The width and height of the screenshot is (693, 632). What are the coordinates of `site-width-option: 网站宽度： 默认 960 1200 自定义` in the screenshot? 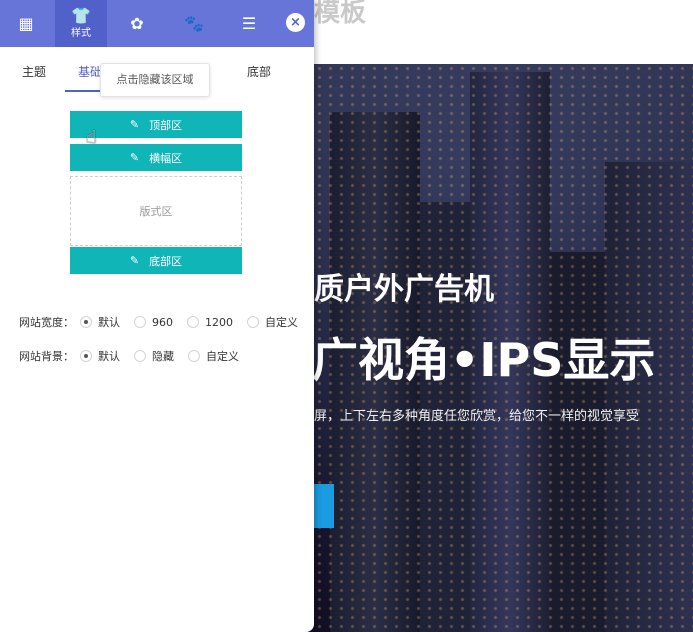 It's located at (158, 322).